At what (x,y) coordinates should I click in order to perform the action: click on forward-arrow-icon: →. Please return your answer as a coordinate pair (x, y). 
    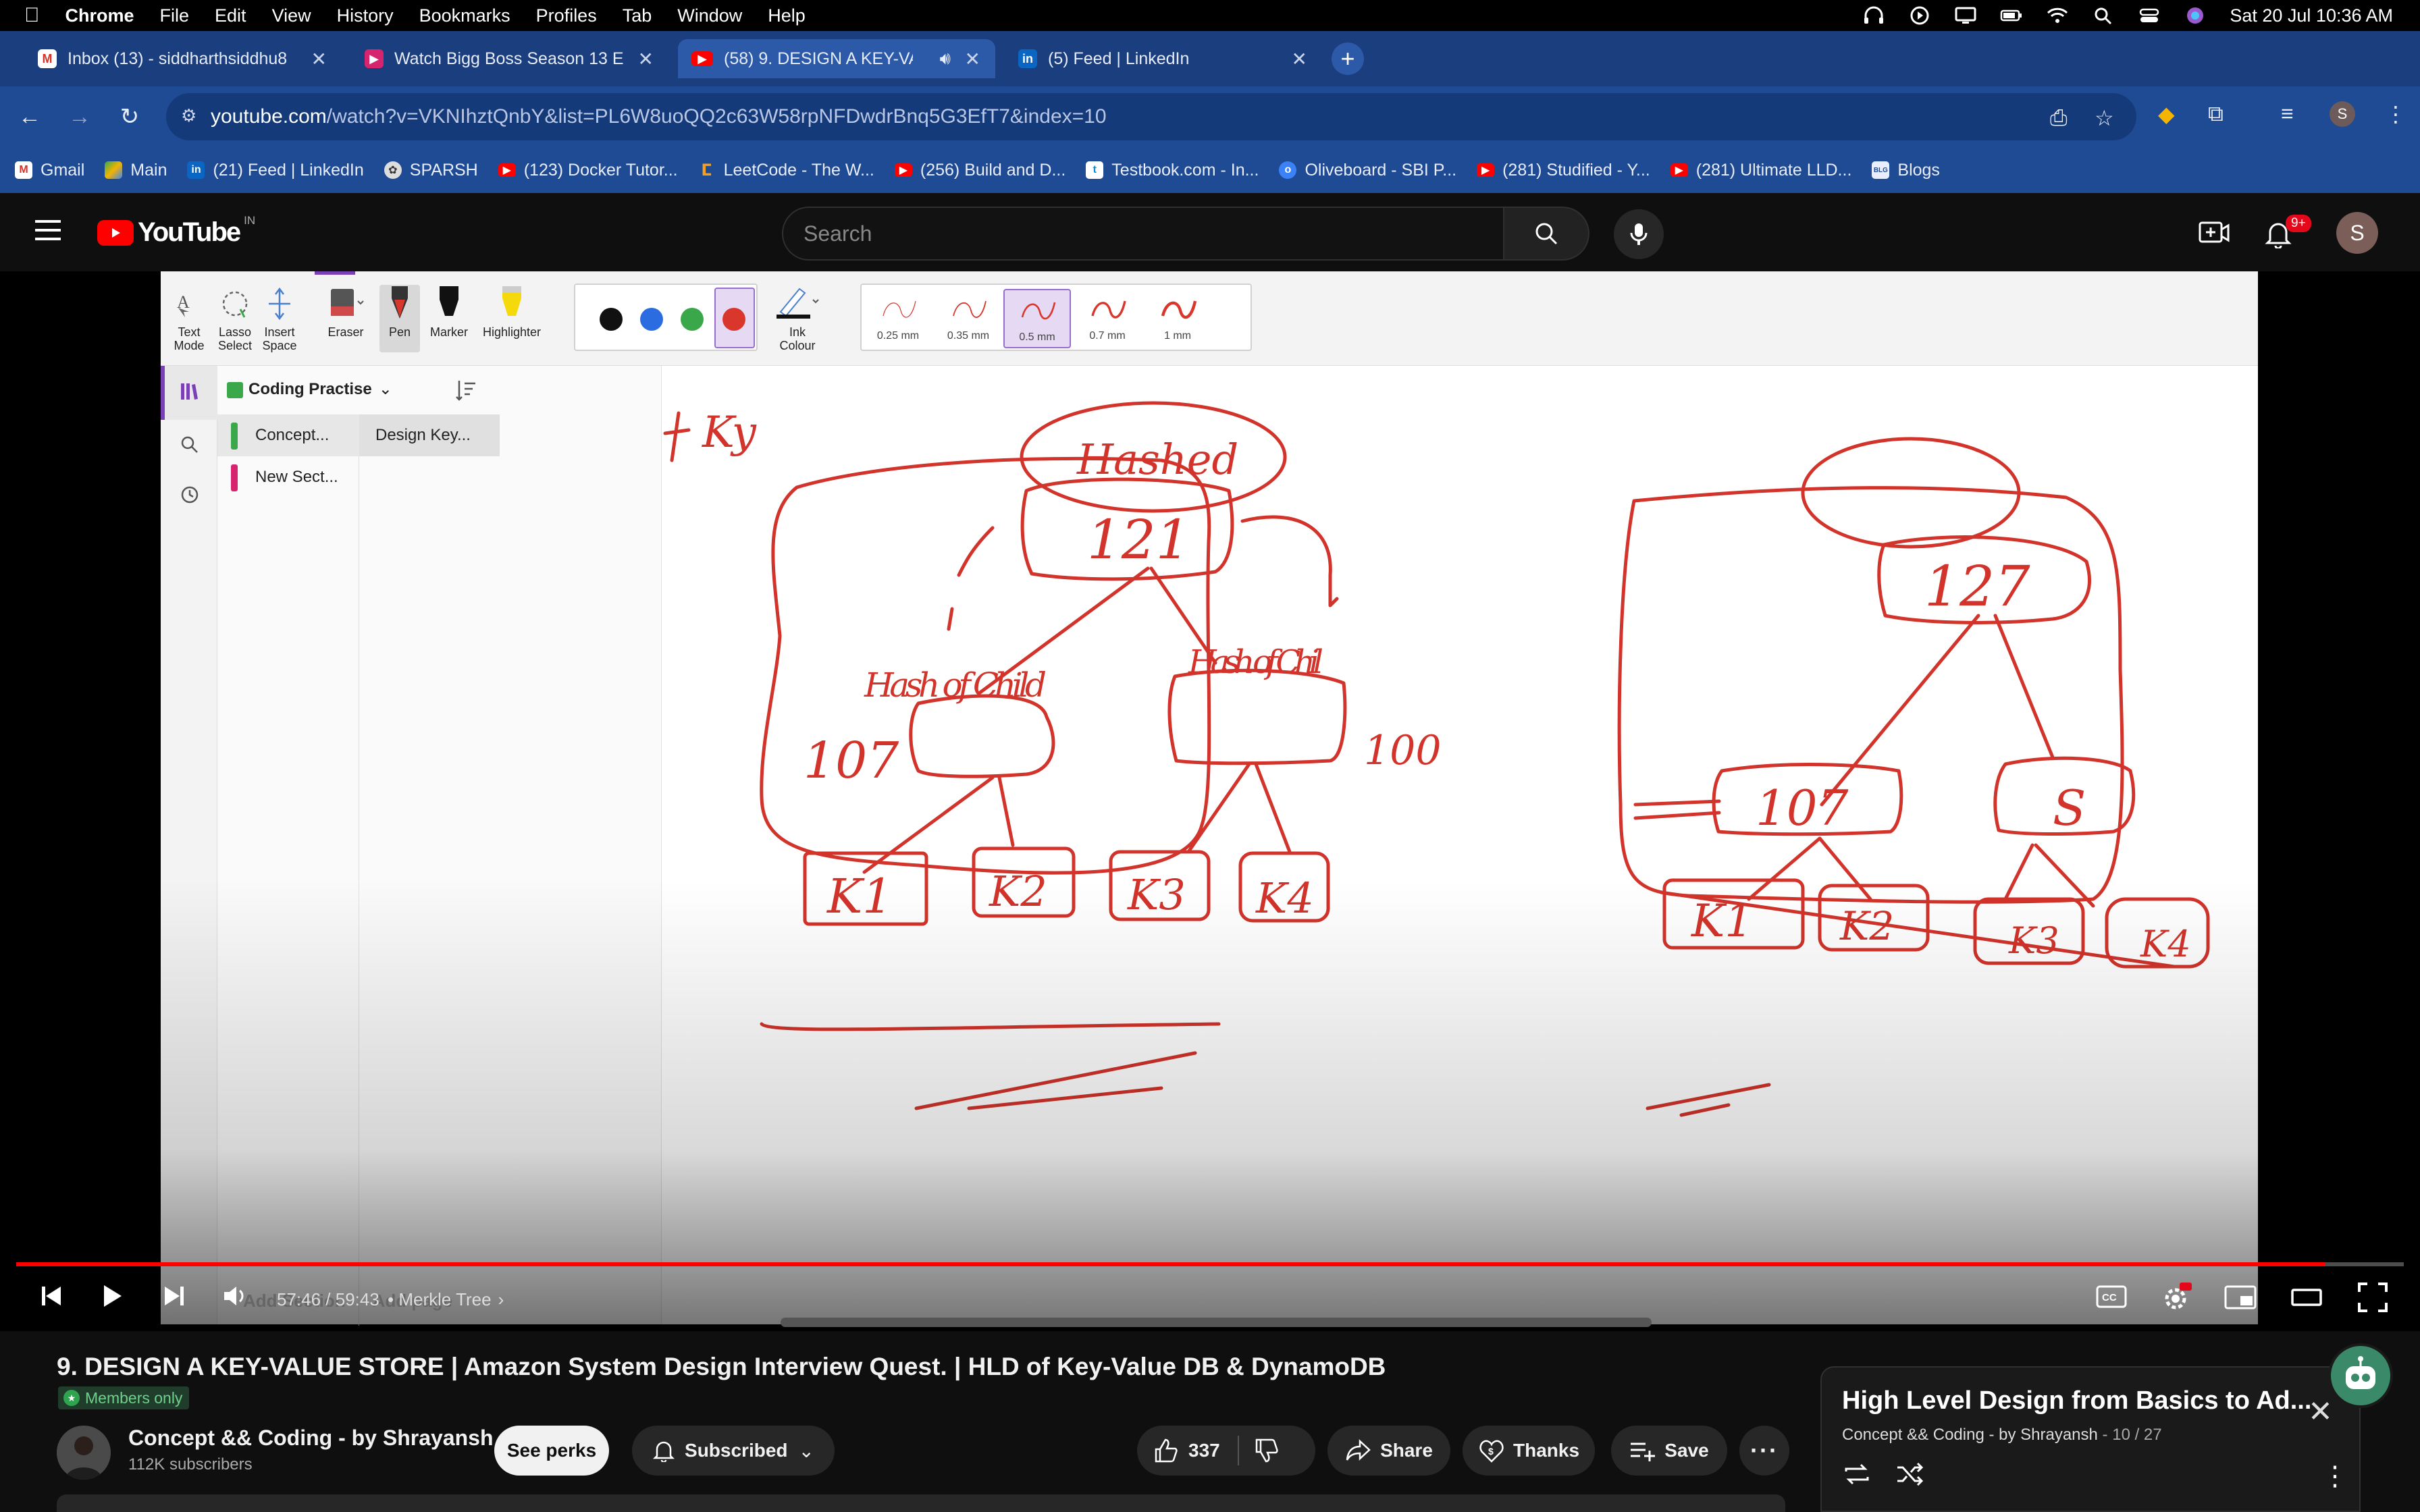
    Looking at the image, I should click on (79, 117).